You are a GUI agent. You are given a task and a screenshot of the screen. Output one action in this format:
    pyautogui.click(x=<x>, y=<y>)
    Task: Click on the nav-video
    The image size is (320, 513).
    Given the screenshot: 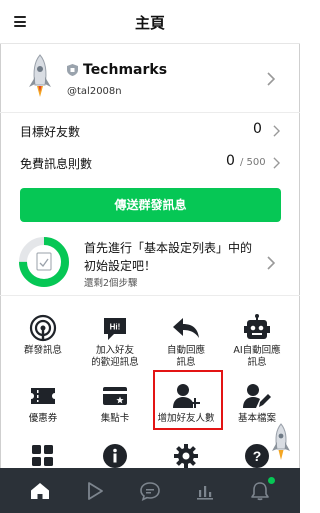 What is the action you would take?
    pyautogui.click(x=95, y=490)
    